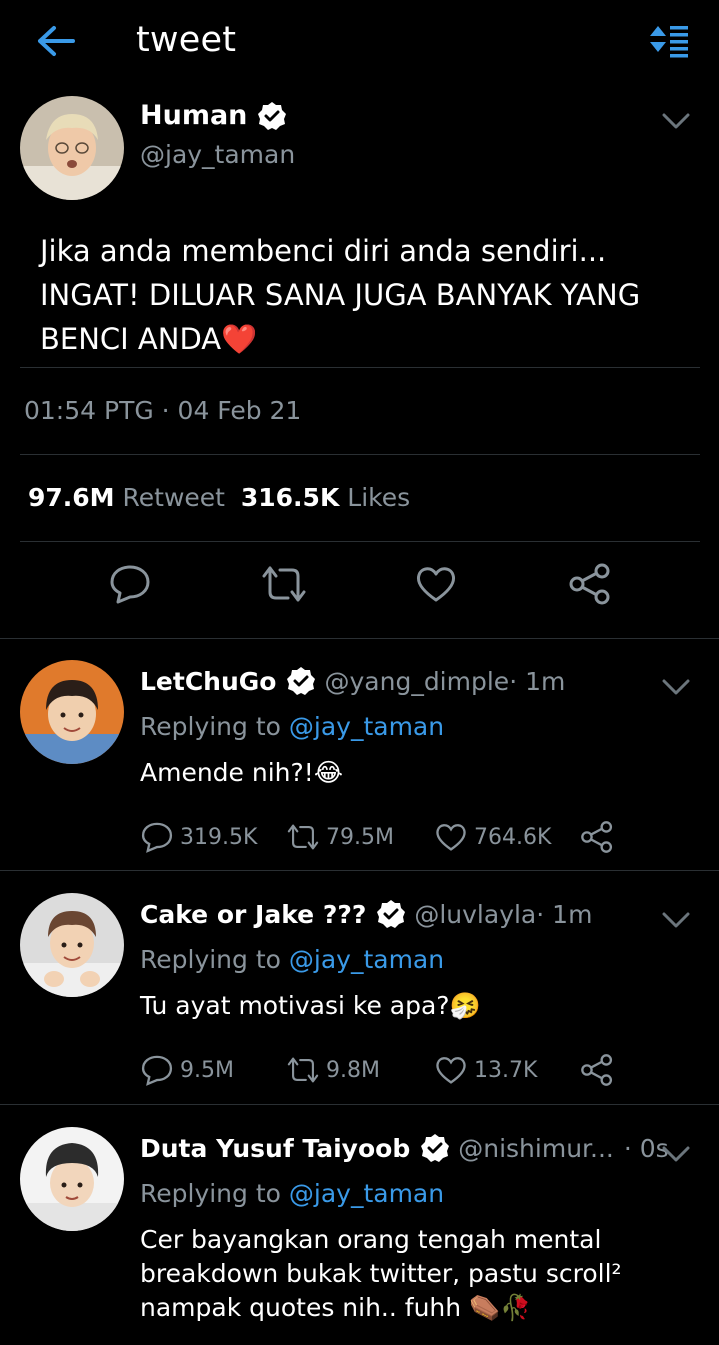 This screenshot has width=719, height=1345. Describe the element at coordinates (295, 1005) in the screenshot. I see `reply-text-content: Tu ayat motivasi ke apa?` at that location.